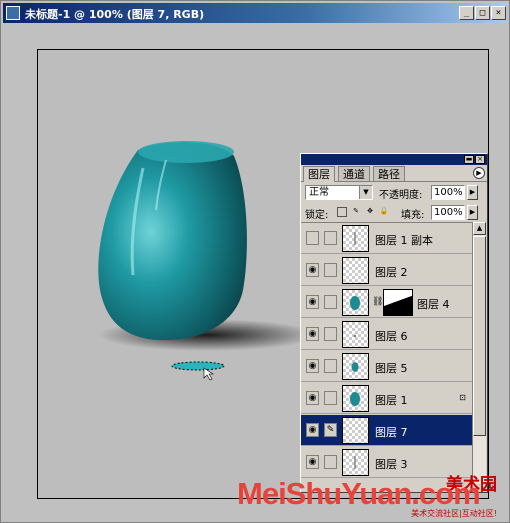 The image size is (510, 523). What do you see at coordinates (448, 212) in the screenshot?
I see `fill-input: 100%` at bounding box center [448, 212].